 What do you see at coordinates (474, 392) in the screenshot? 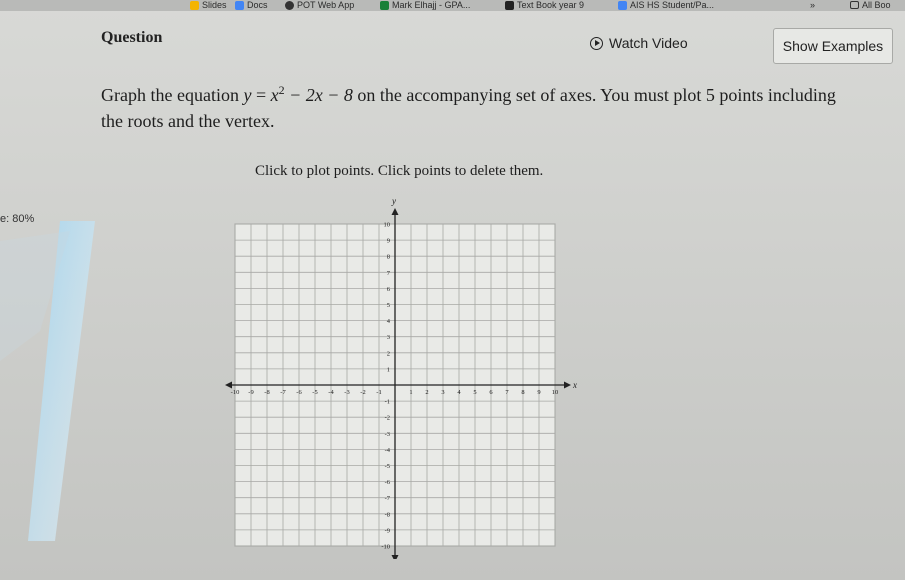
I see `x-tick-label: 5` at bounding box center [474, 392].